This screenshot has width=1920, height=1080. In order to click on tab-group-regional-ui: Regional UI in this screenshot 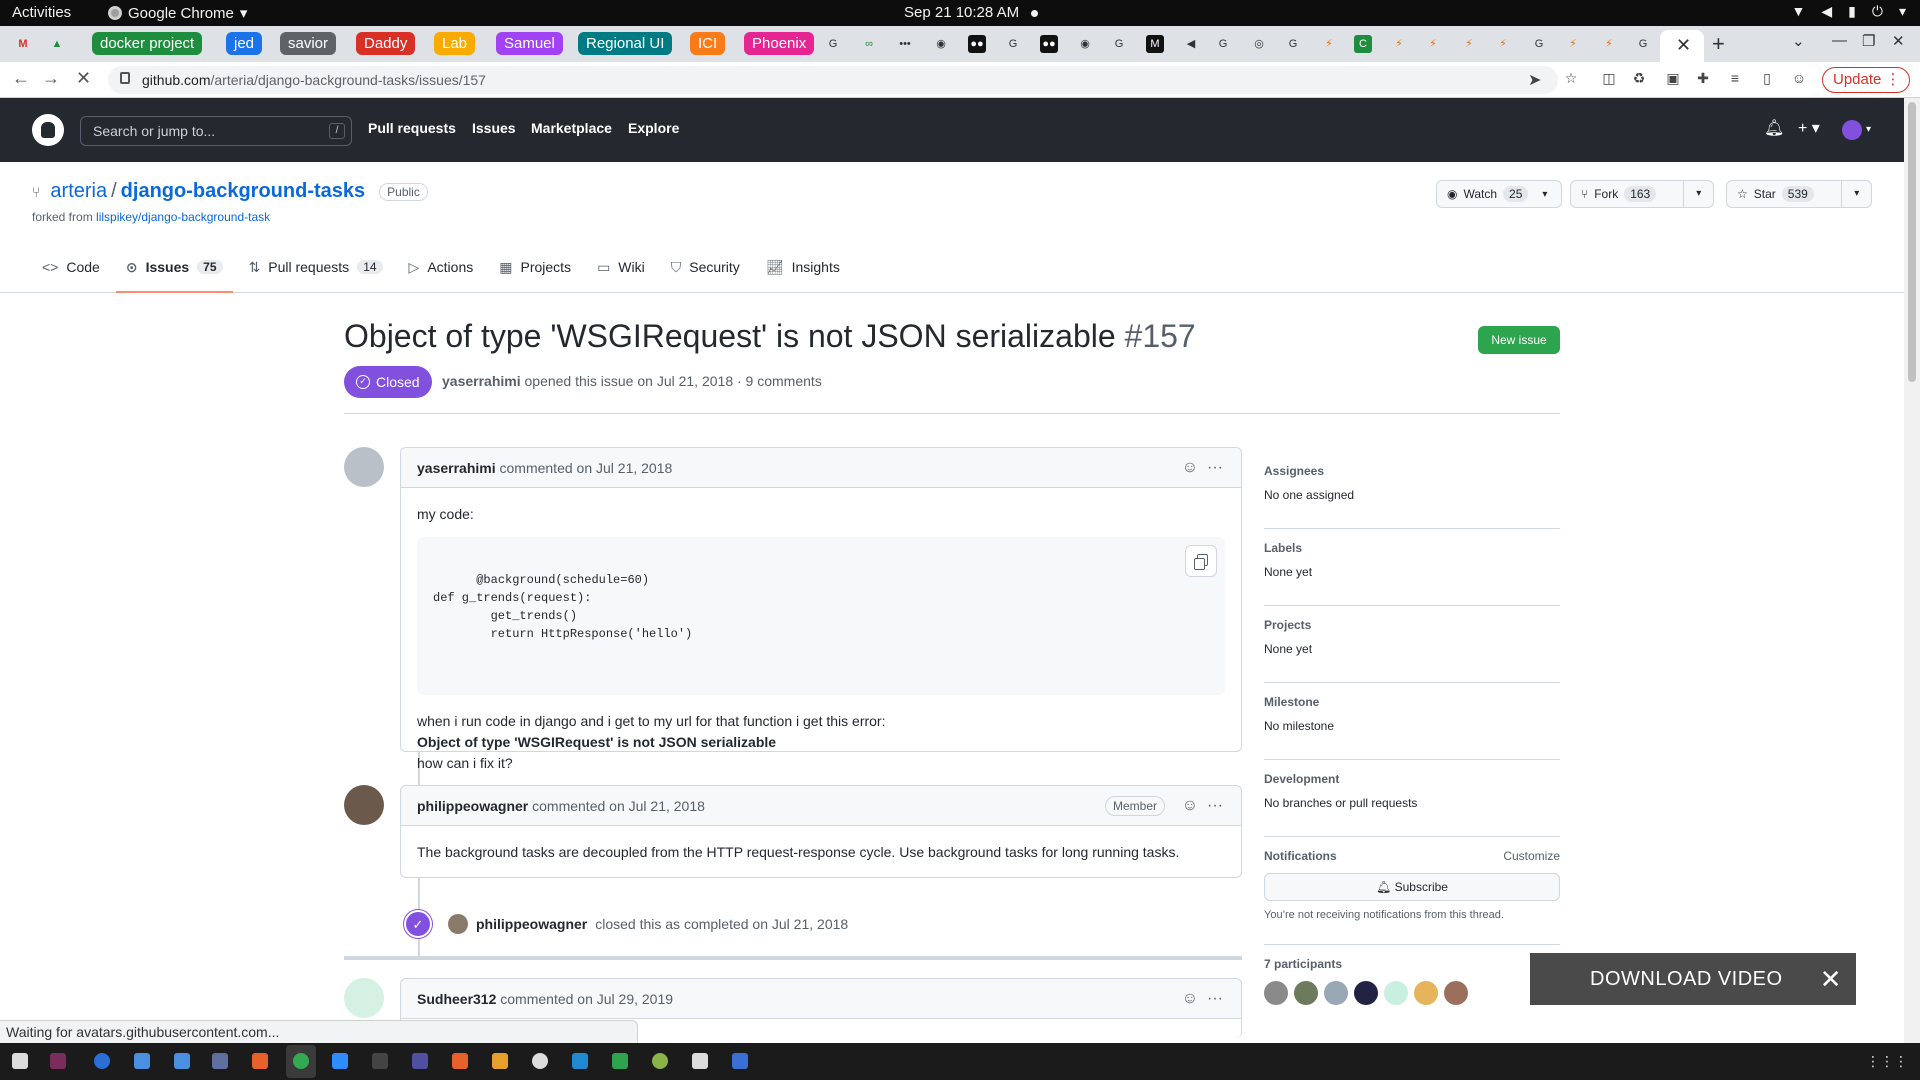, I will do `click(625, 43)`.